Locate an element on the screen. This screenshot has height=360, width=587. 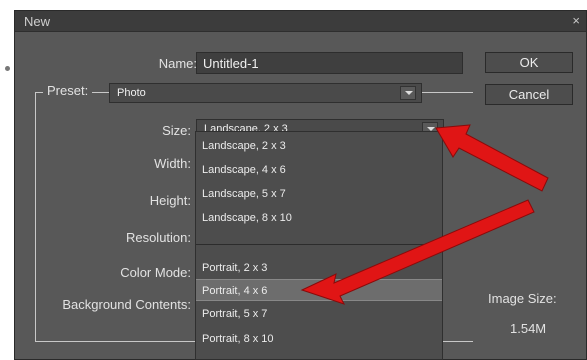
page-edge-mark is located at coordinates (7, 68).